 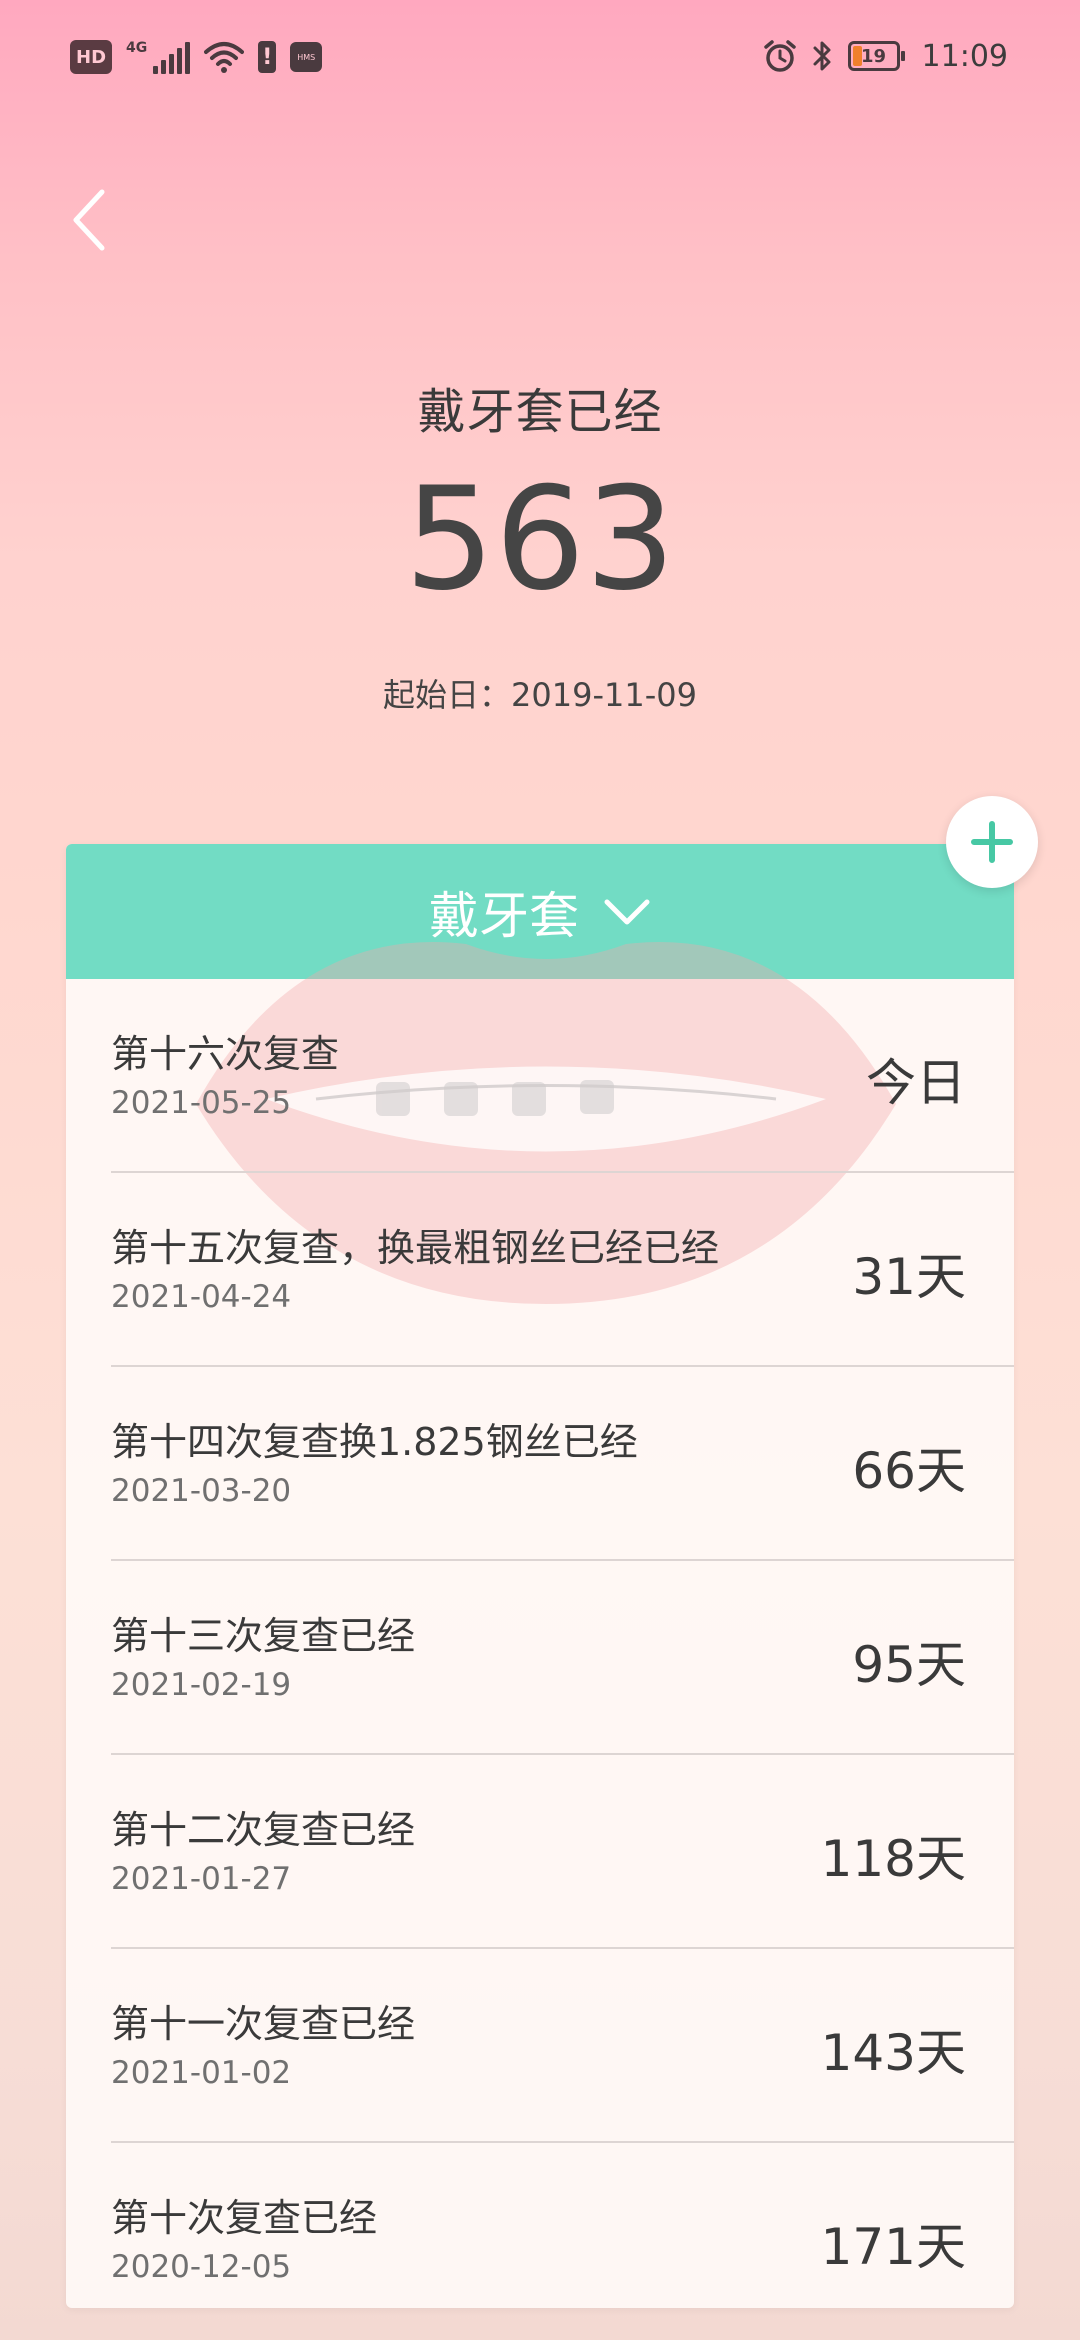 What do you see at coordinates (627, 911) in the screenshot?
I see `chevron-down-icon` at bounding box center [627, 911].